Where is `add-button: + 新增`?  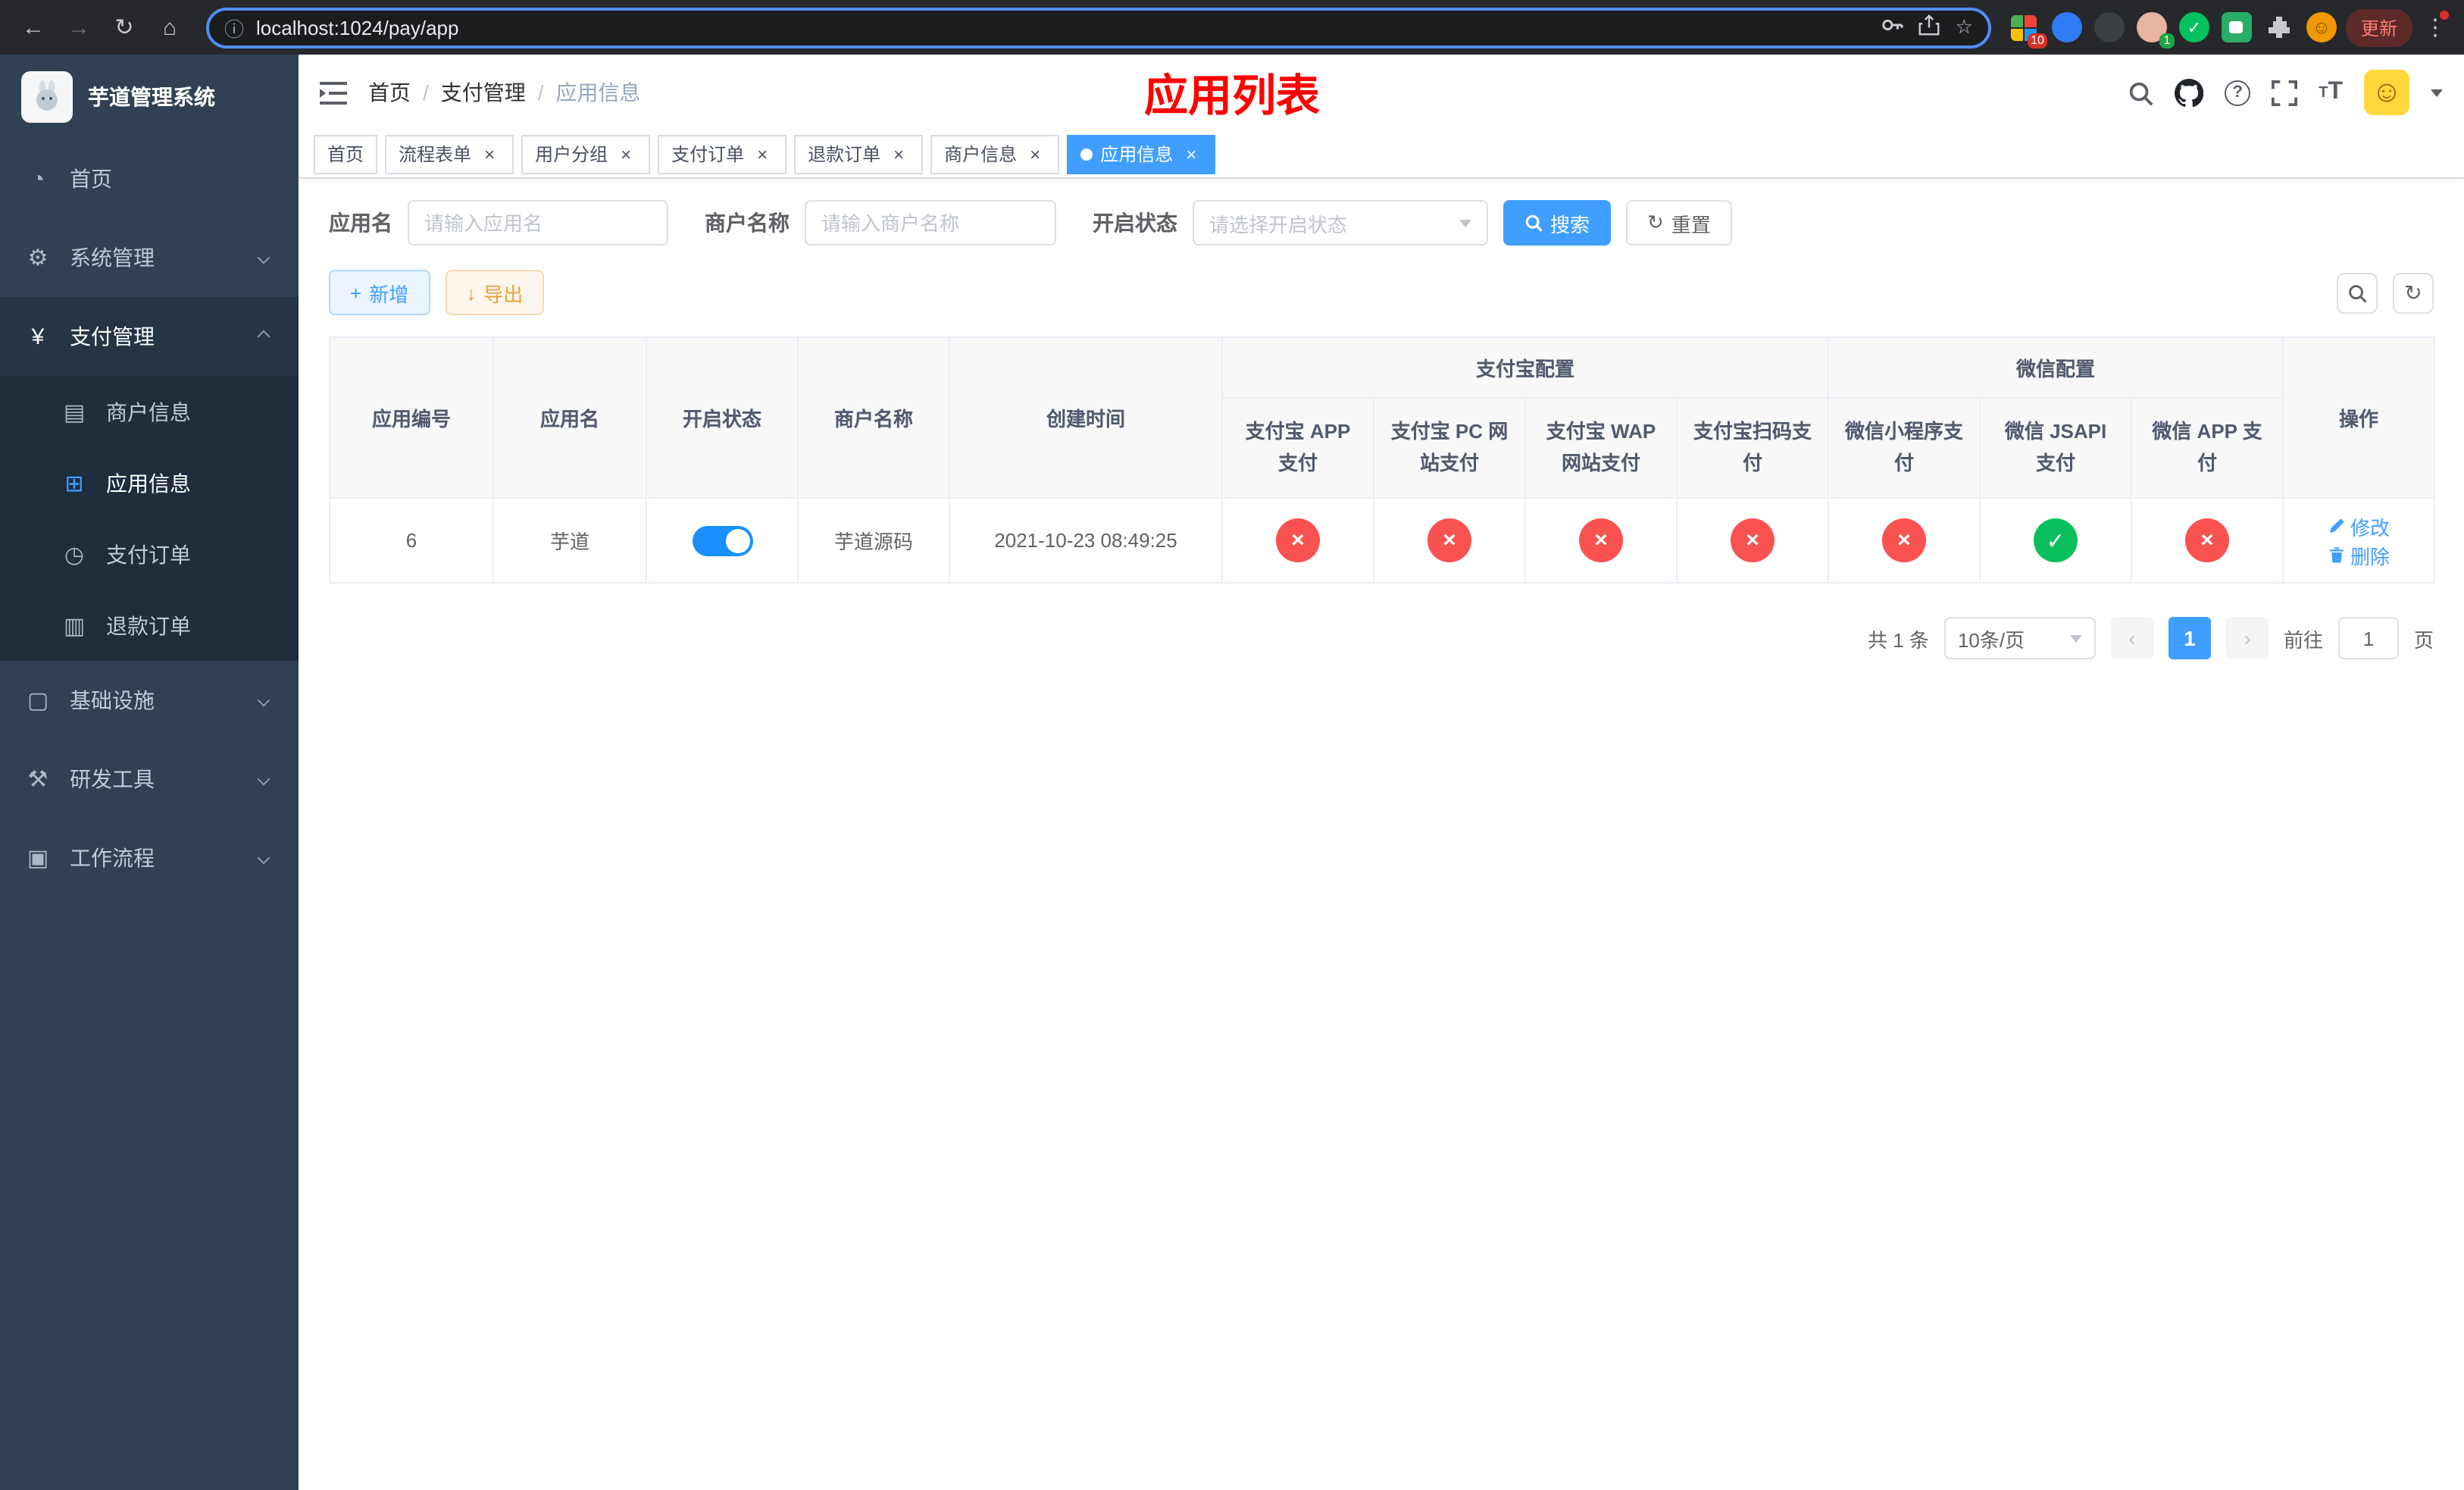 add-button: + 新增 is located at coordinates (379, 292).